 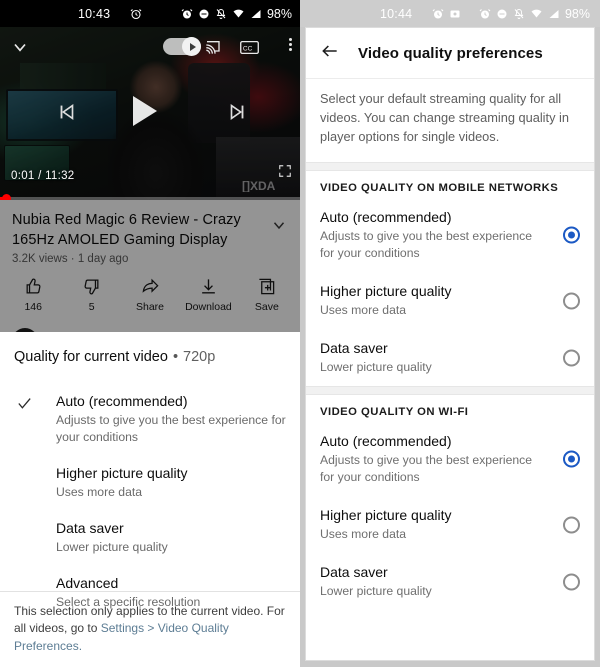 I want to click on like-button: 146, so click(x=33, y=295).